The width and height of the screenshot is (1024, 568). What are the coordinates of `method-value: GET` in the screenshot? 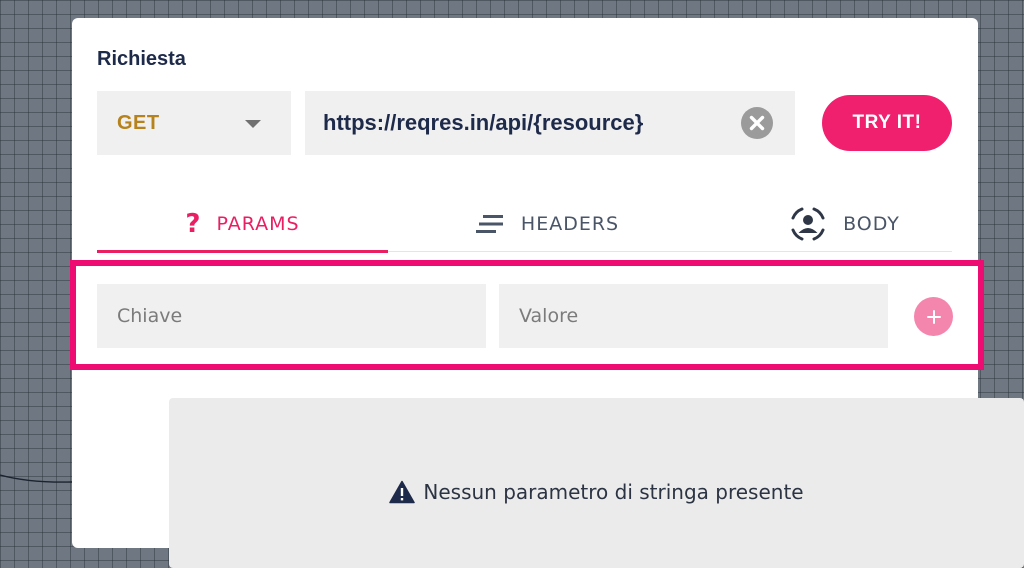 It's located at (138, 122).